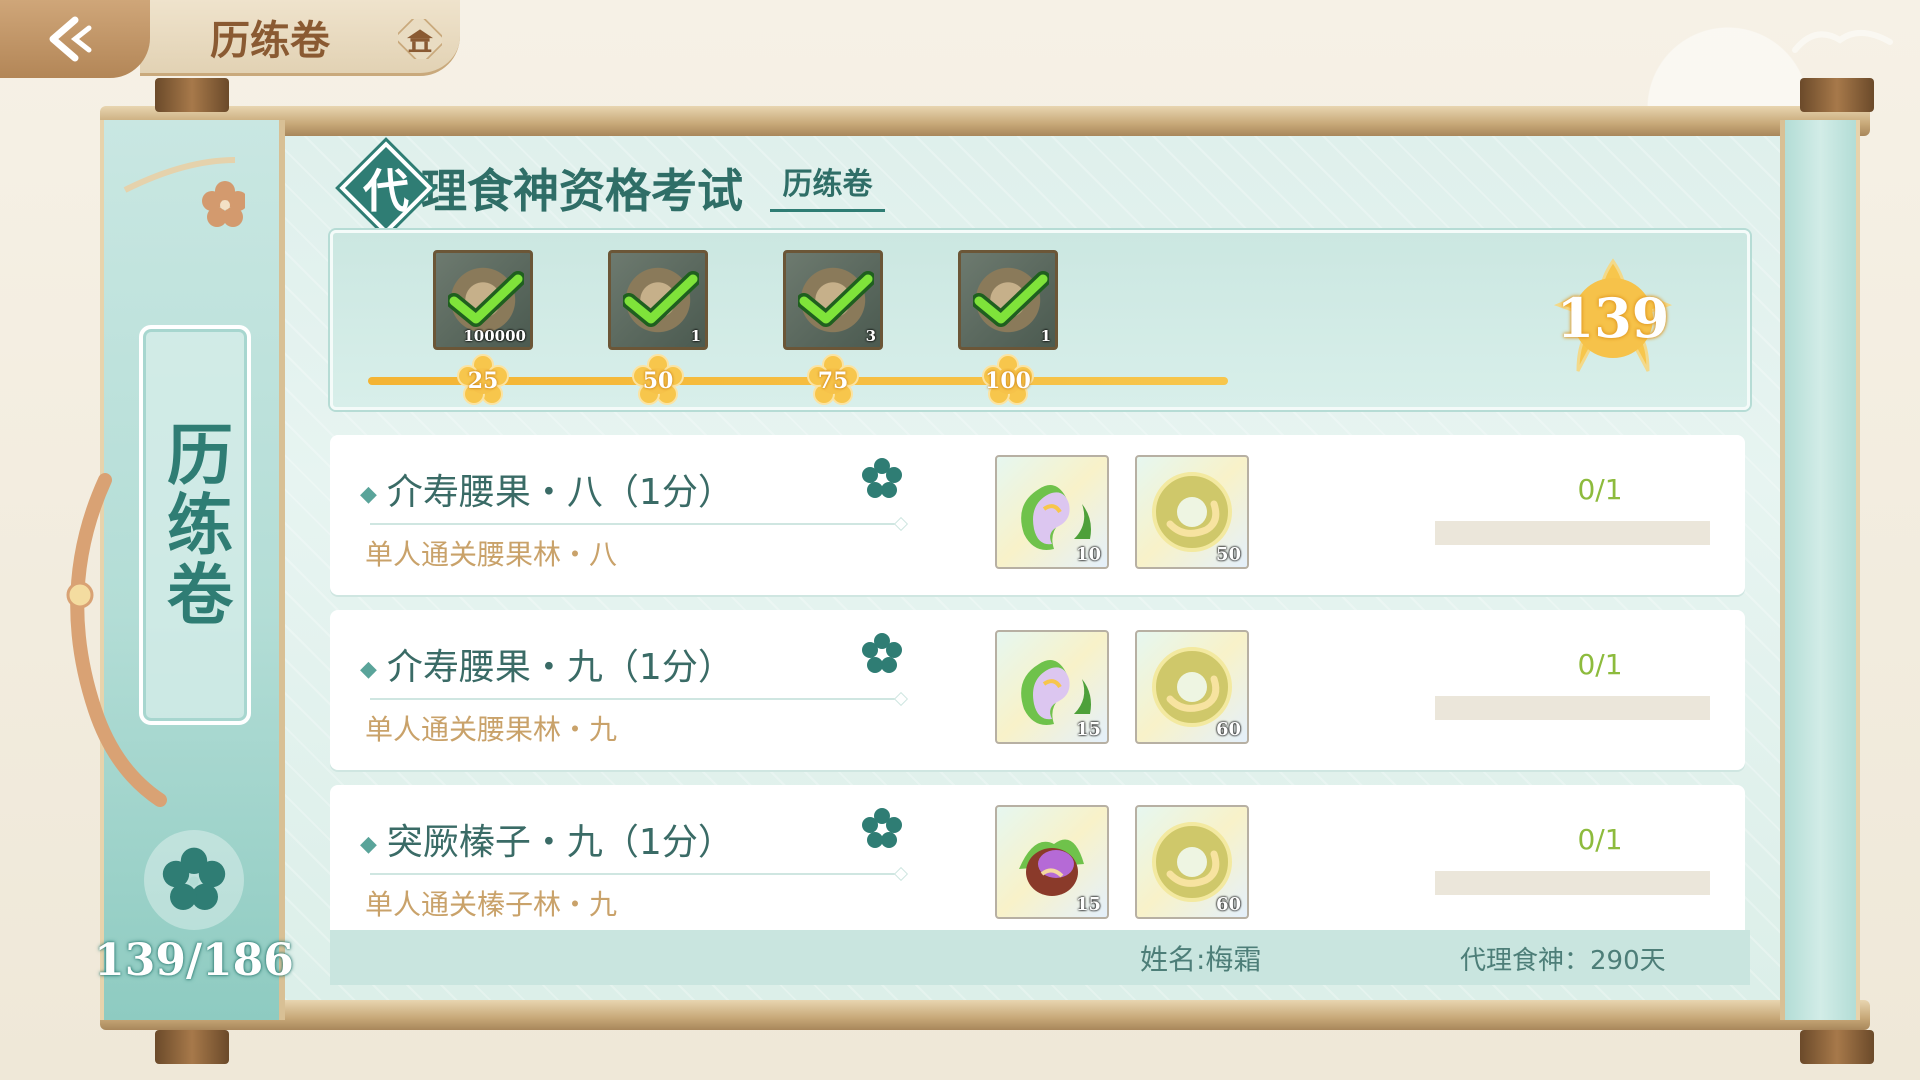 This screenshot has width=1920, height=1080. I want to click on scroll-rod-bottom, so click(985, 1015).